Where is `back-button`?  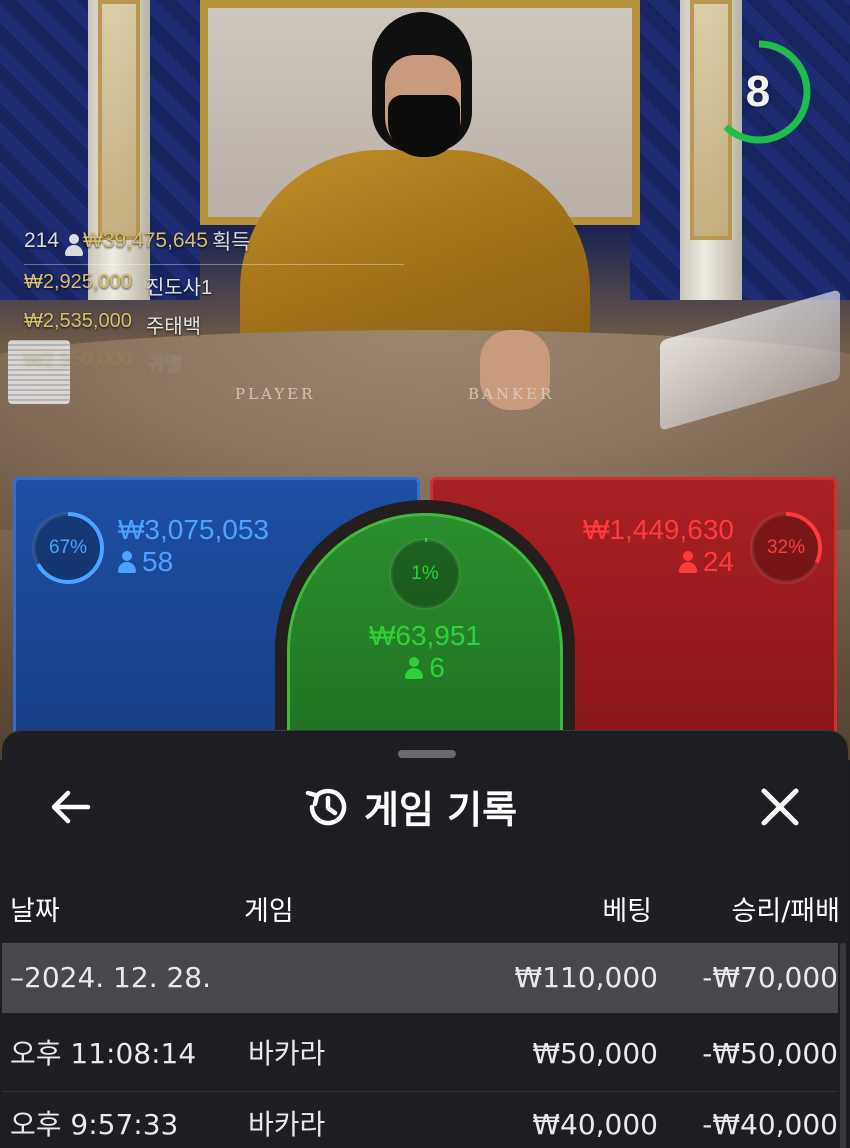 back-button is located at coordinates (70, 807).